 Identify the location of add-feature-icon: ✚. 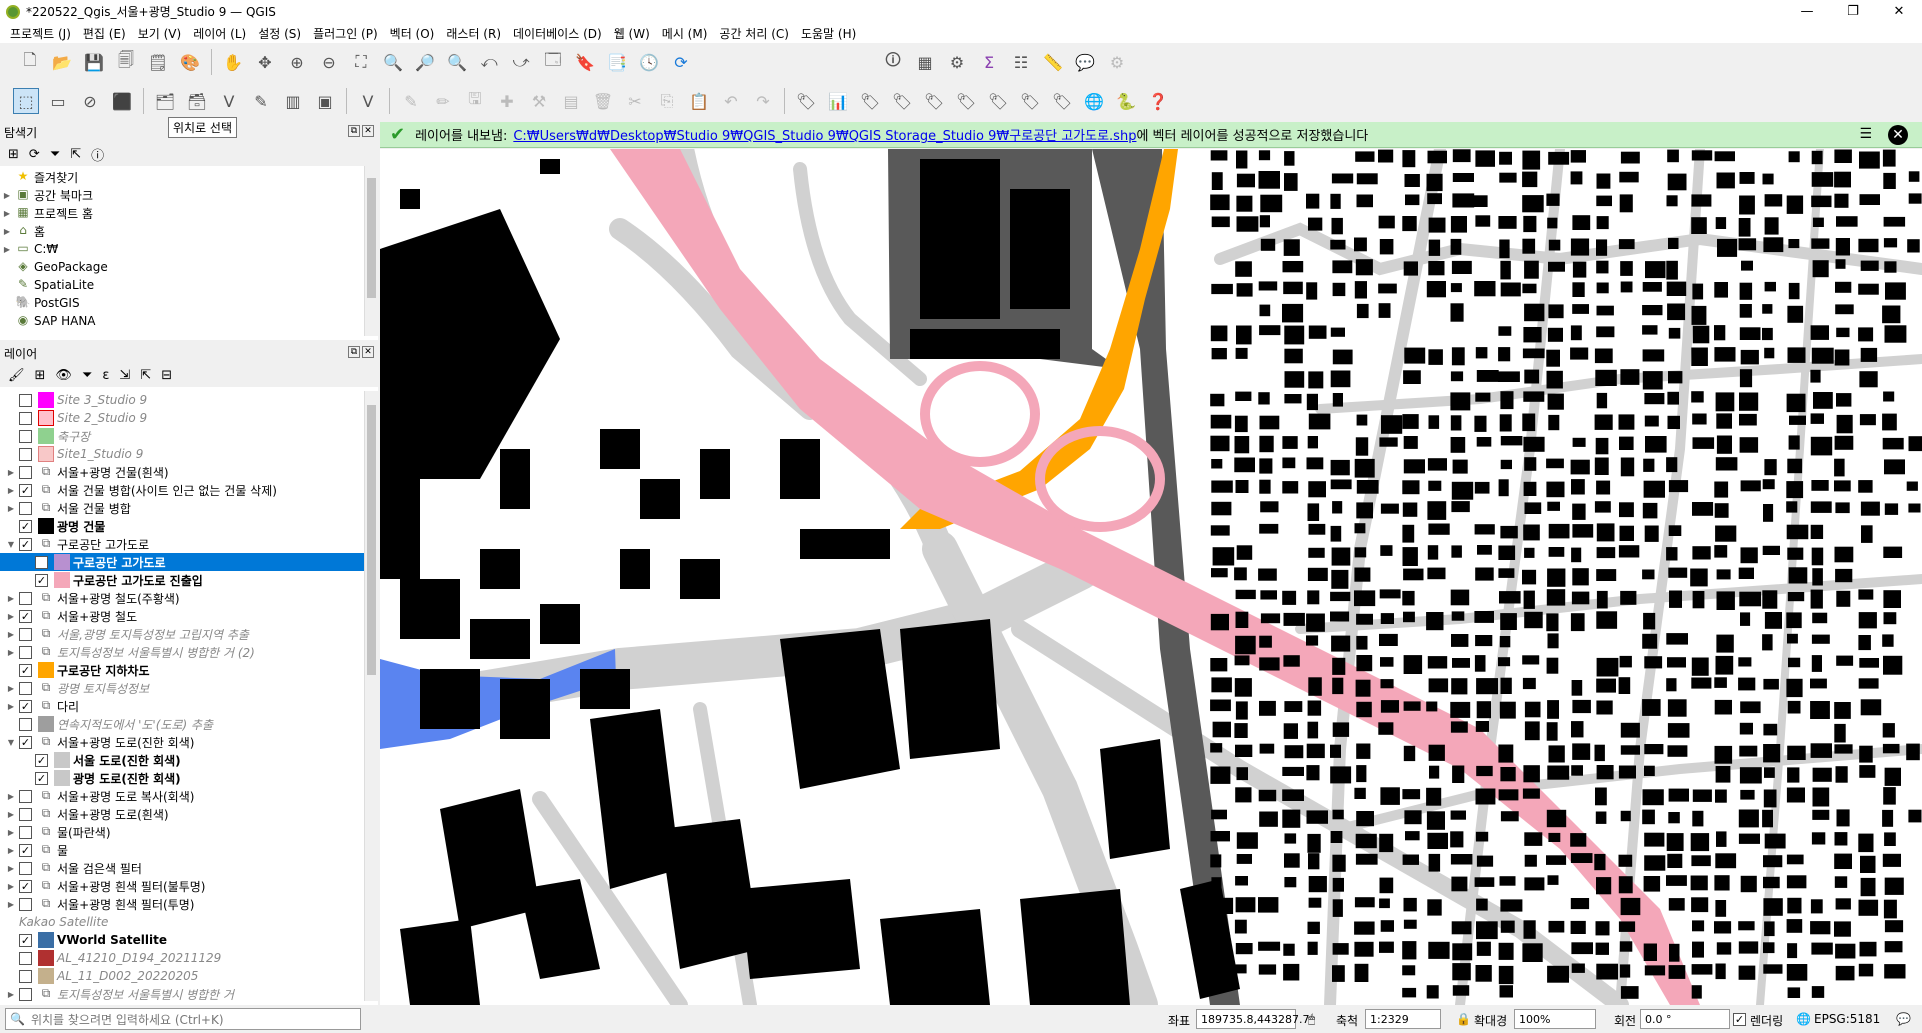
(507, 101).